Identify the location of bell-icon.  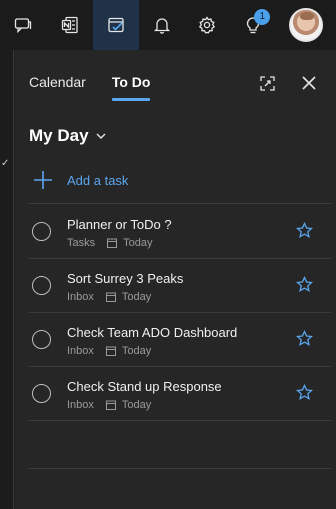
(161, 26).